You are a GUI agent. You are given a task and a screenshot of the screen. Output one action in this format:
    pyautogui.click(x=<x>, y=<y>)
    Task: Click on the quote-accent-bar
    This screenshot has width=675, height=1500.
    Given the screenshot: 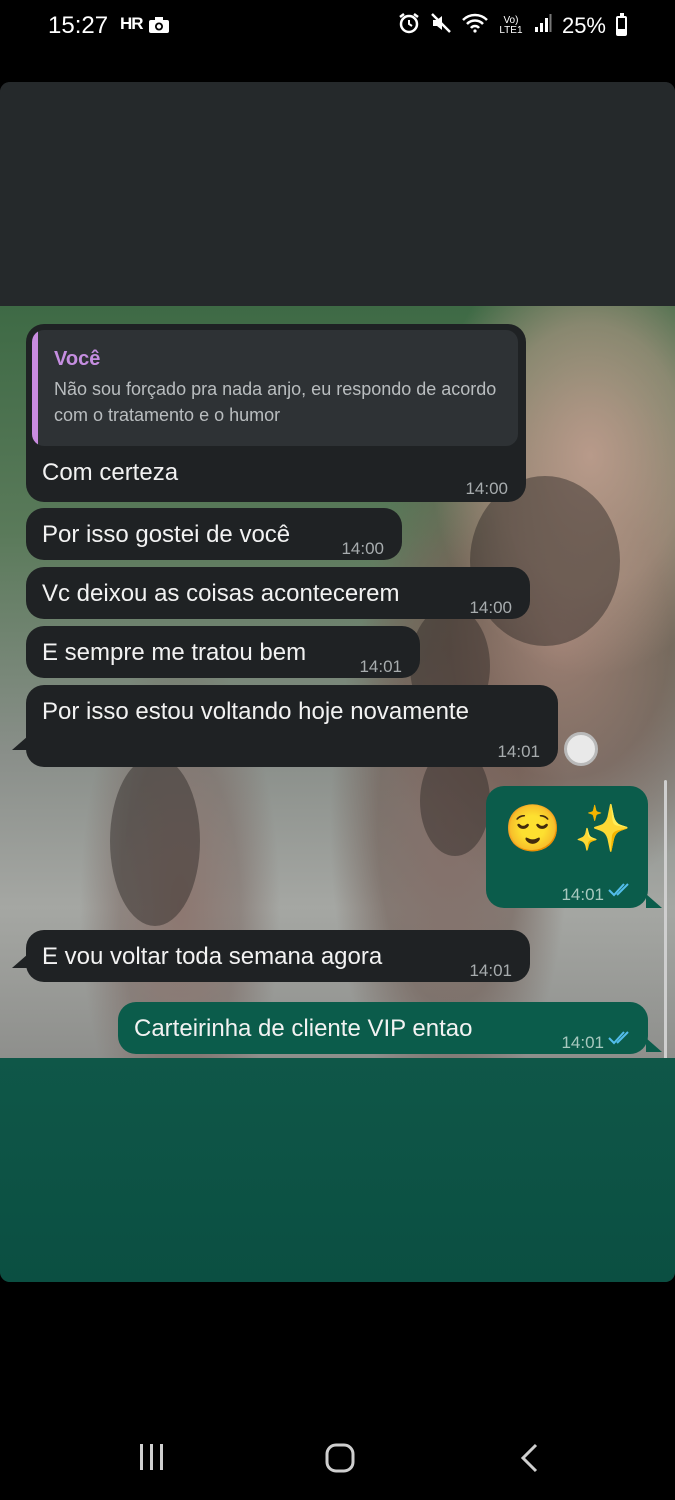 What is the action you would take?
    pyautogui.click(x=35, y=388)
    